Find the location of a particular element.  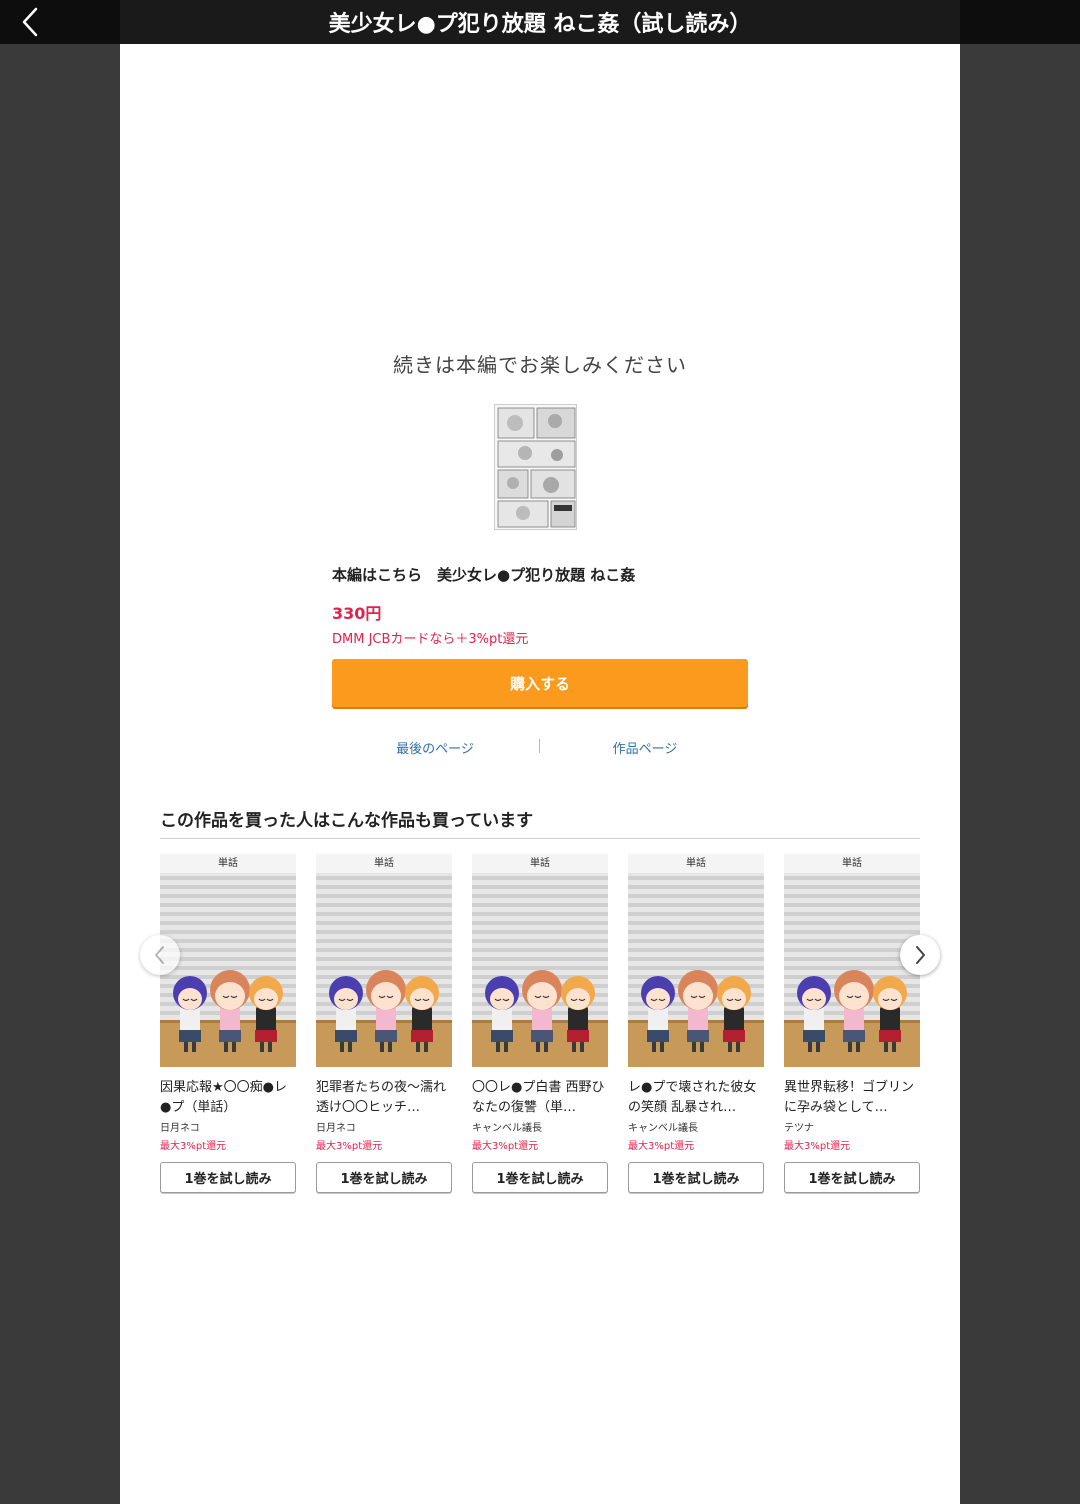

recommendation-card: 単話因果応報★〇〇痴●レ●プ（単話） 日月ネコ最大3%pt還元 1巻を試し読み is located at coordinates (228, 1023).